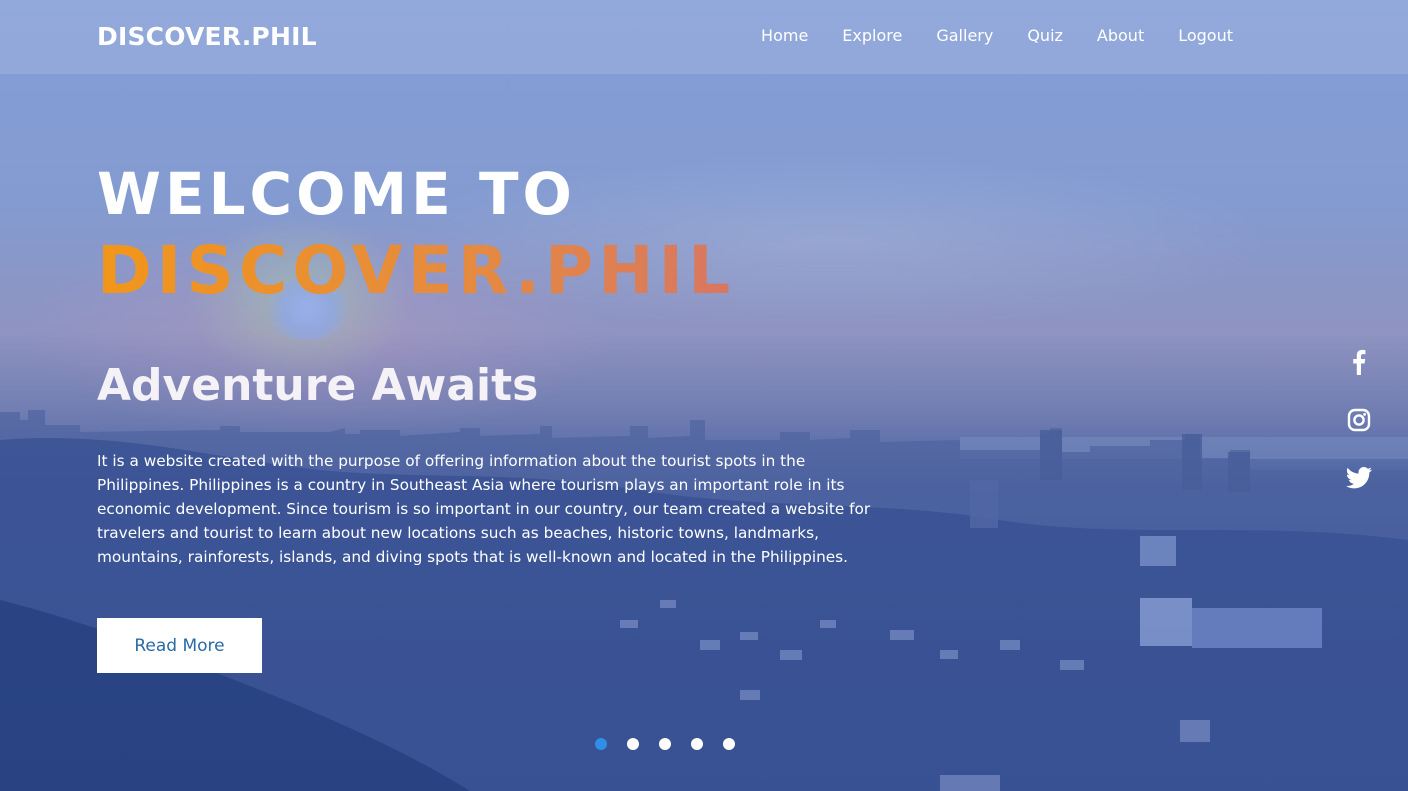 This screenshot has height=791, width=1408. What do you see at coordinates (1045, 35) in the screenshot?
I see `nav-link-quiz: Quiz` at bounding box center [1045, 35].